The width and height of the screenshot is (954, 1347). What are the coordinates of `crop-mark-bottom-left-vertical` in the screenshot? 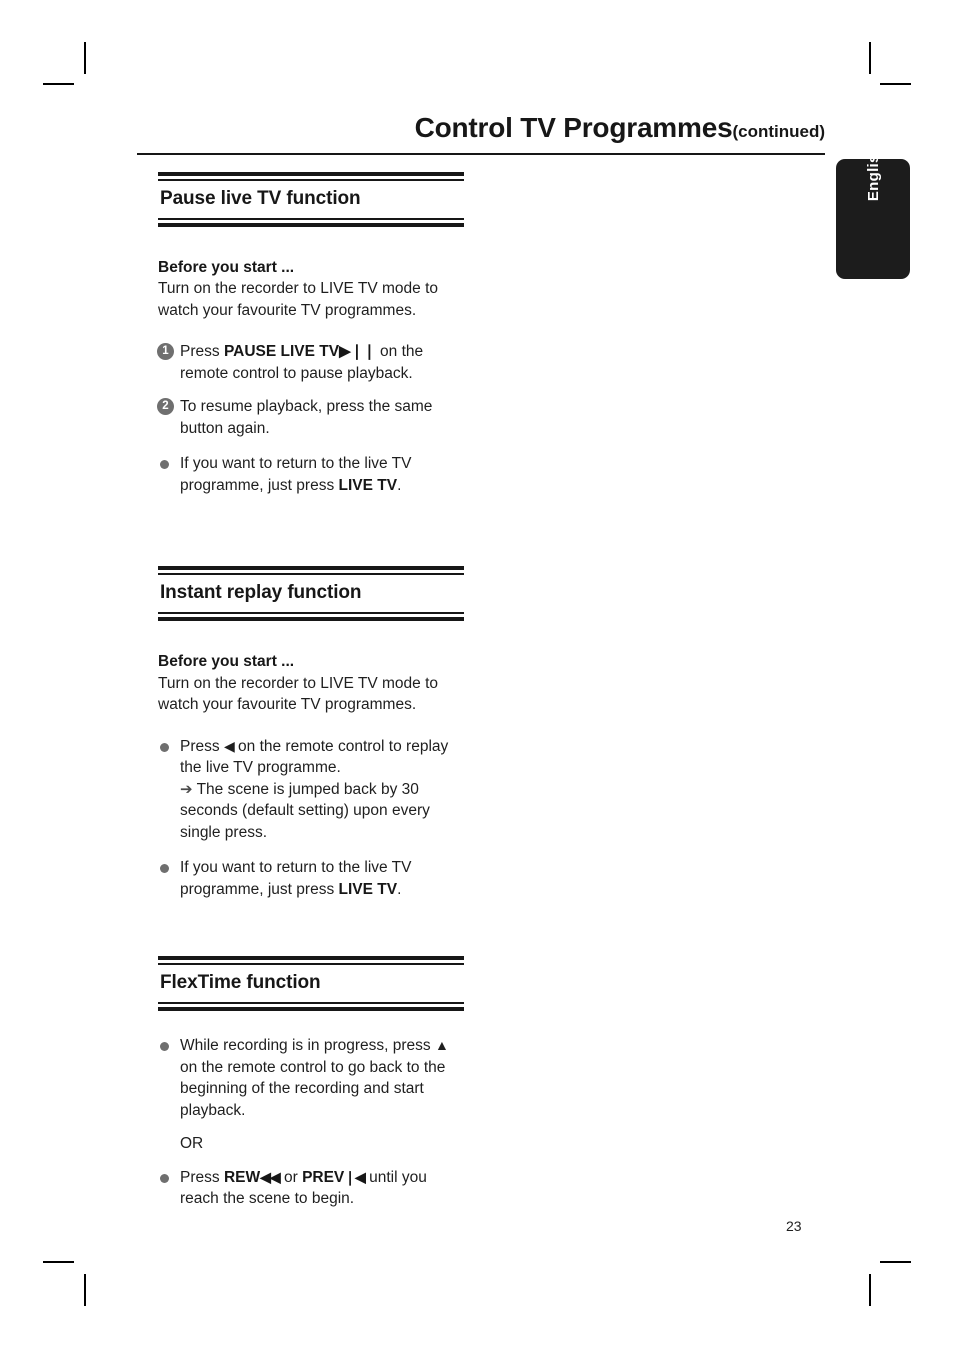 It's located at (85, 1290).